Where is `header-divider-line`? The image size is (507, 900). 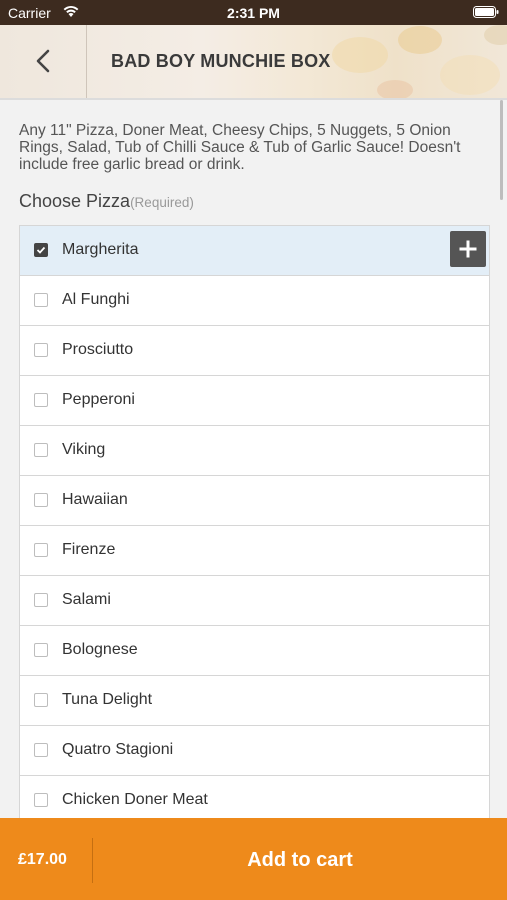
header-divider-line is located at coordinates (253, 99).